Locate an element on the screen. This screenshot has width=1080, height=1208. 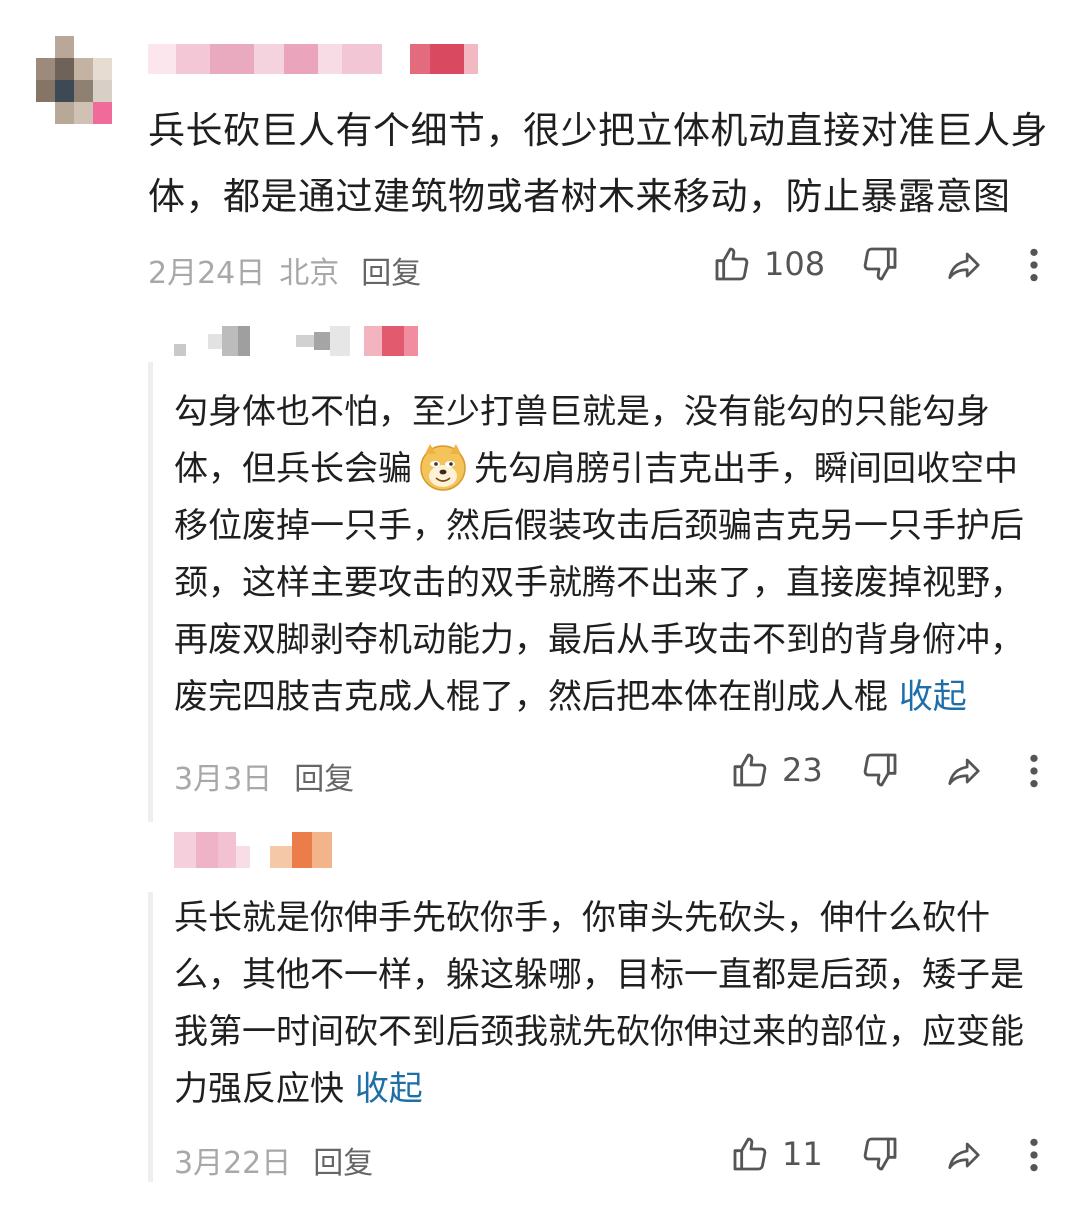
reply-line: 兵长就是你伸手先砍你手，你审头先砍头，伸什么砍什 is located at coordinates (582, 918).